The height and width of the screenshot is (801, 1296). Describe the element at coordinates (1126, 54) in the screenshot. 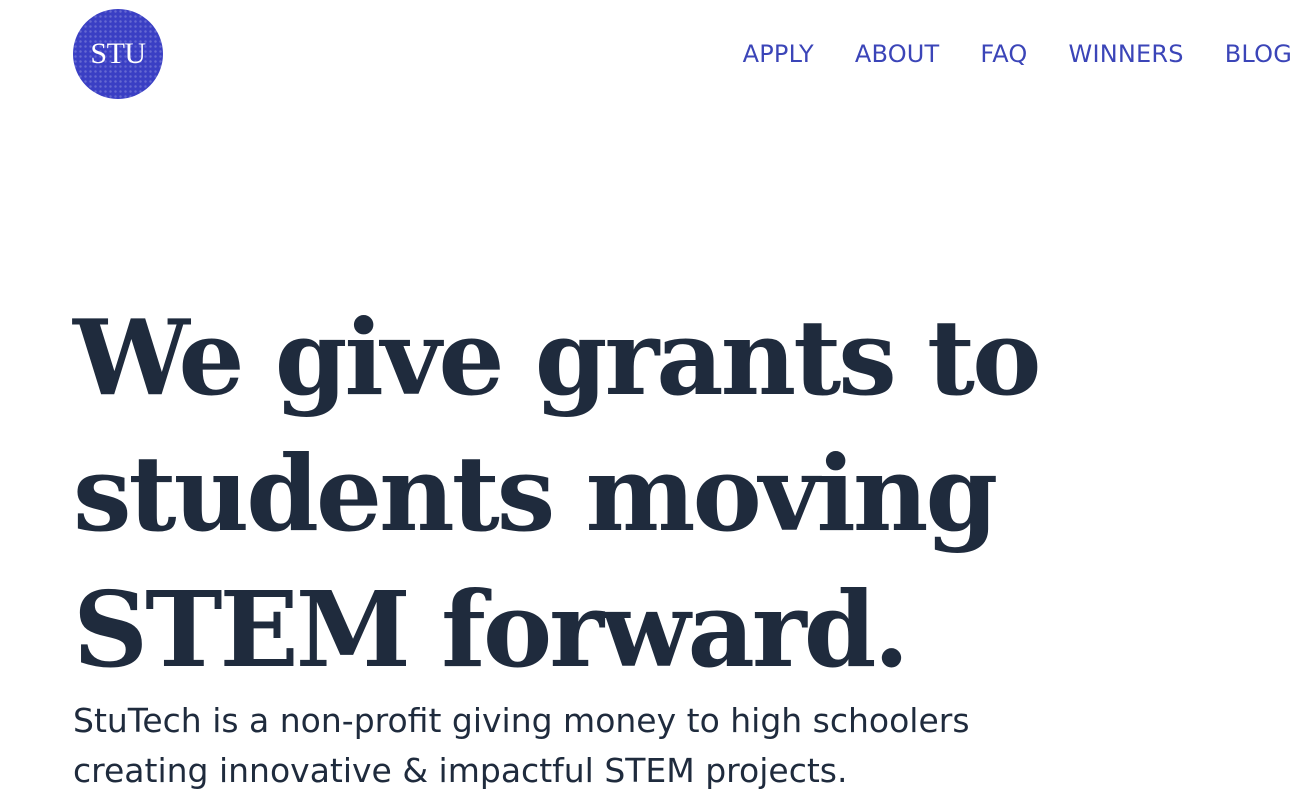

I see `nav-winners: WINNERS` at that location.